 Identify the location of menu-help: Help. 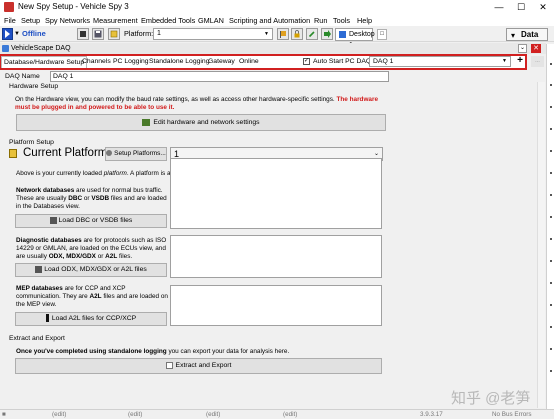
(364, 20).